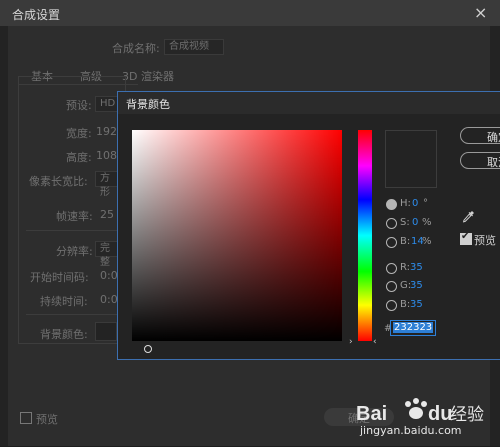  What do you see at coordinates (36, 15) in the screenshot?
I see `comp-title: 合成设置` at bounding box center [36, 15].